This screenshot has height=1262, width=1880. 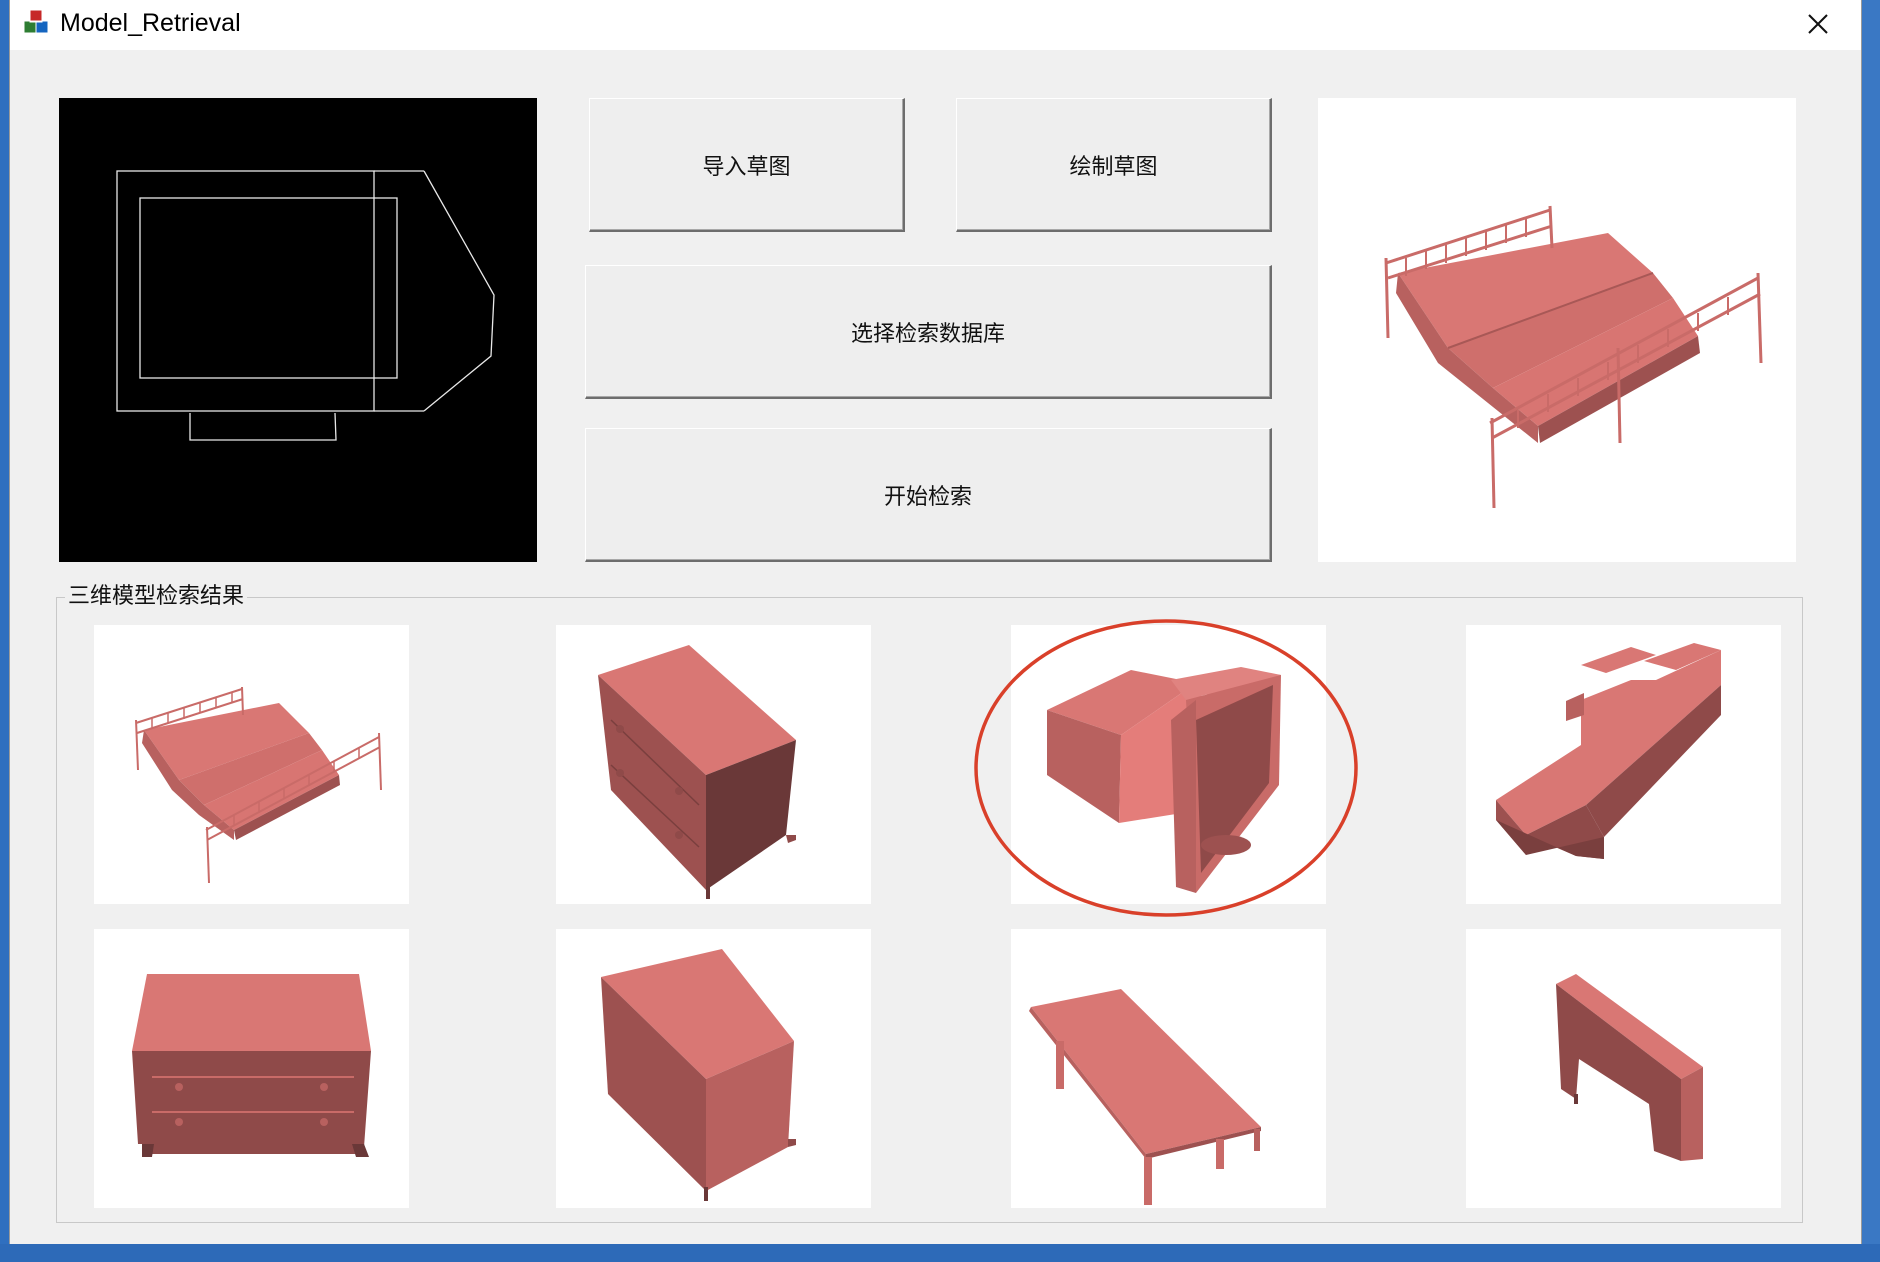 I want to click on results-group-label: 三维模型检索结果, so click(x=156, y=597).